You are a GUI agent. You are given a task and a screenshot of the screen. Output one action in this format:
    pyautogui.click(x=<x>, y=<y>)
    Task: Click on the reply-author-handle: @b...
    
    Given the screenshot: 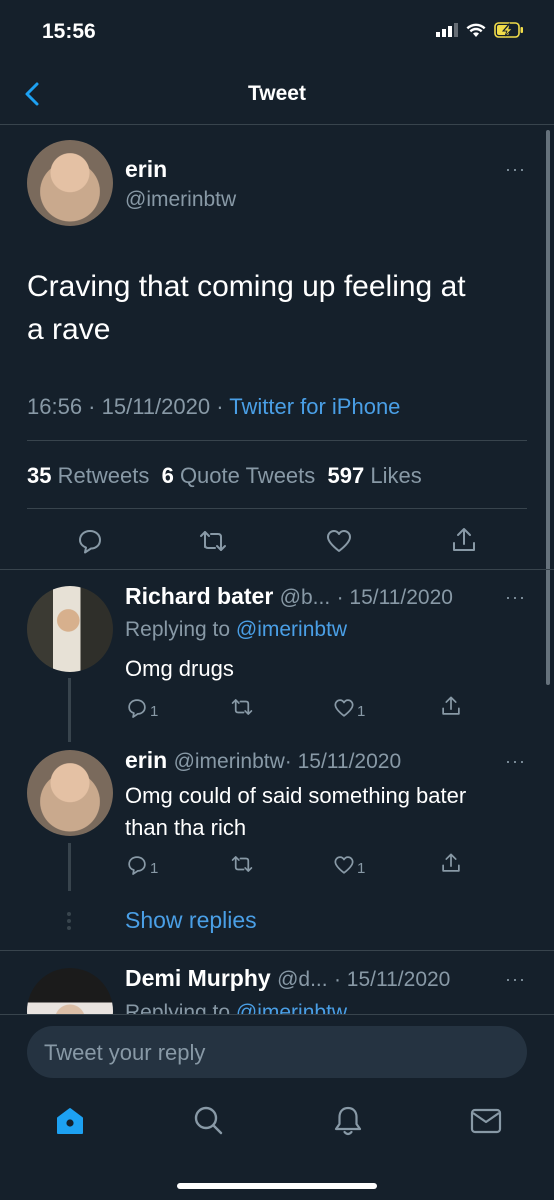 What is the action you would take?
    pyautogui.click(x=305, y=597)
    